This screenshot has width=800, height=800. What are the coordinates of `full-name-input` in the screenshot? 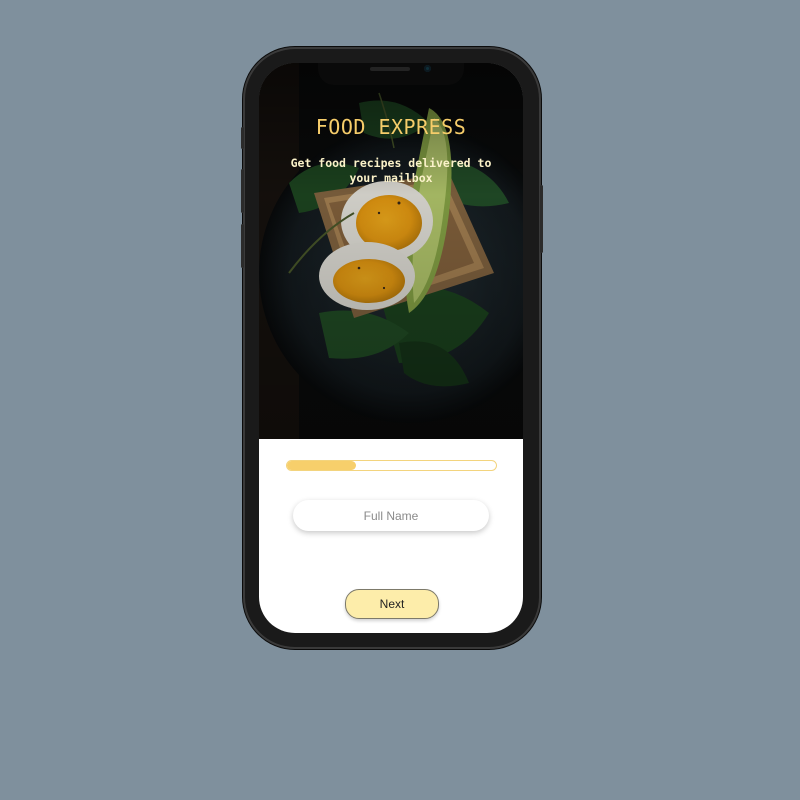 It's located at (391, 515).